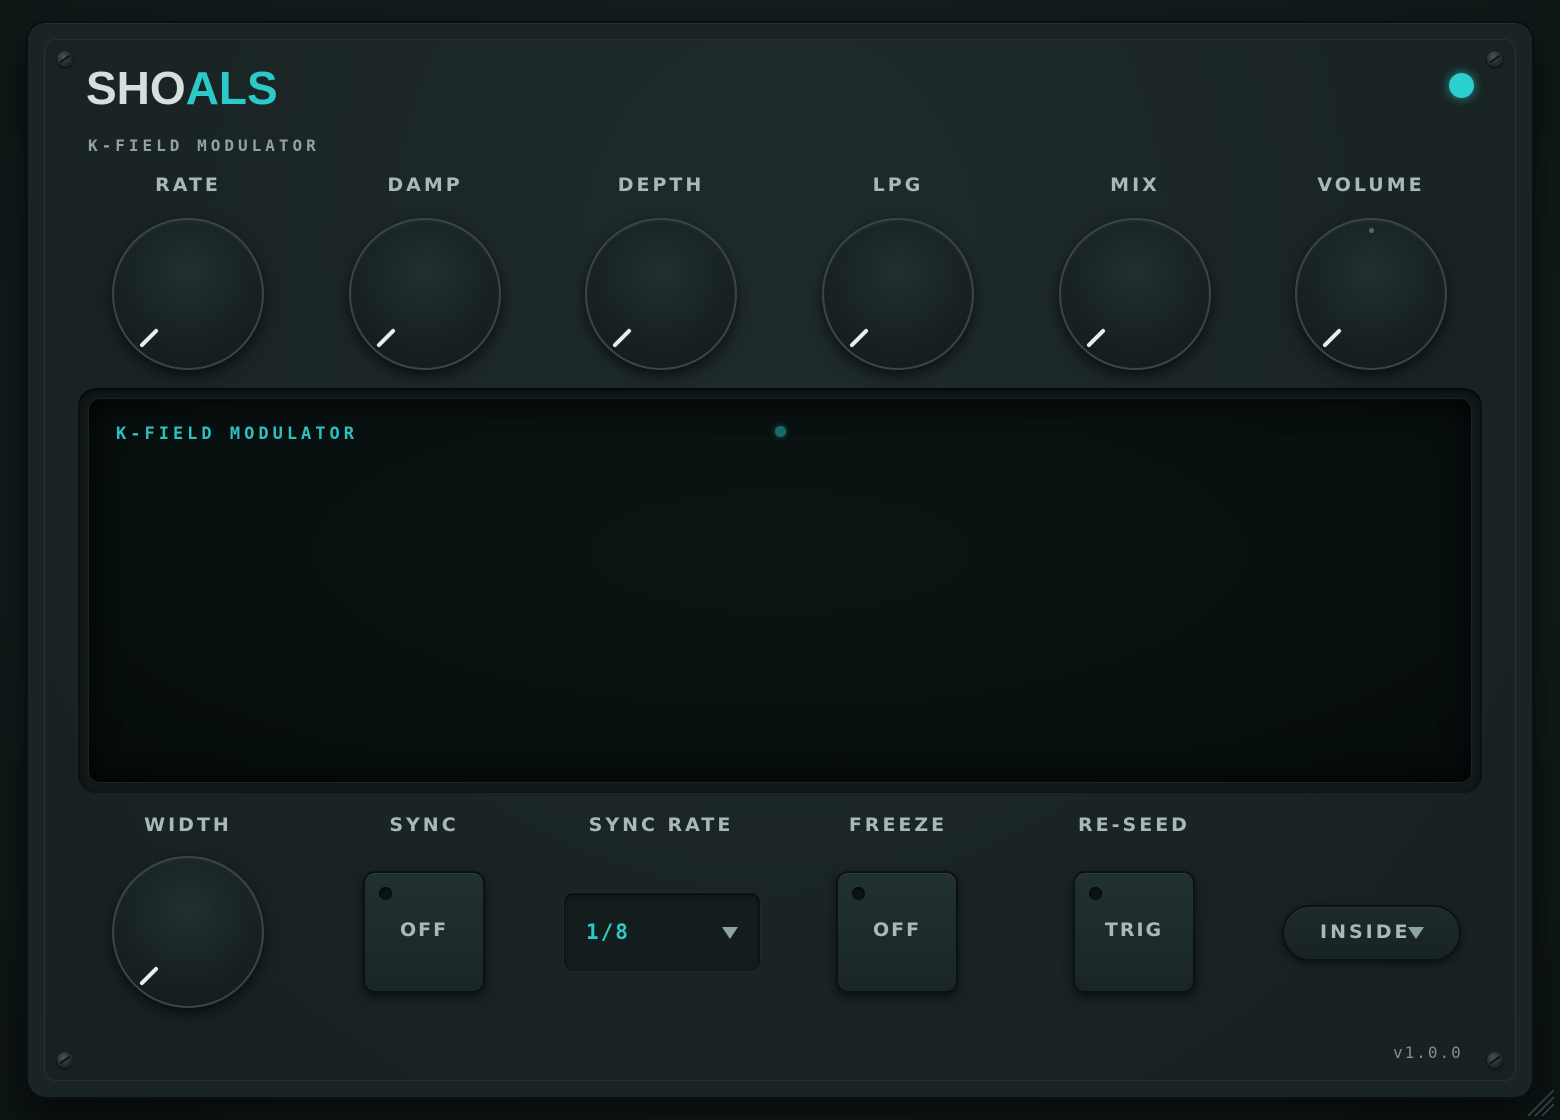 This screenshot has height=1120, width=1560. What do you see at coordinates (204, 145) in the screenshot?
I see `plugin-subtitle: K-FIELD MODULATOR` at bounding box center [204, 145].